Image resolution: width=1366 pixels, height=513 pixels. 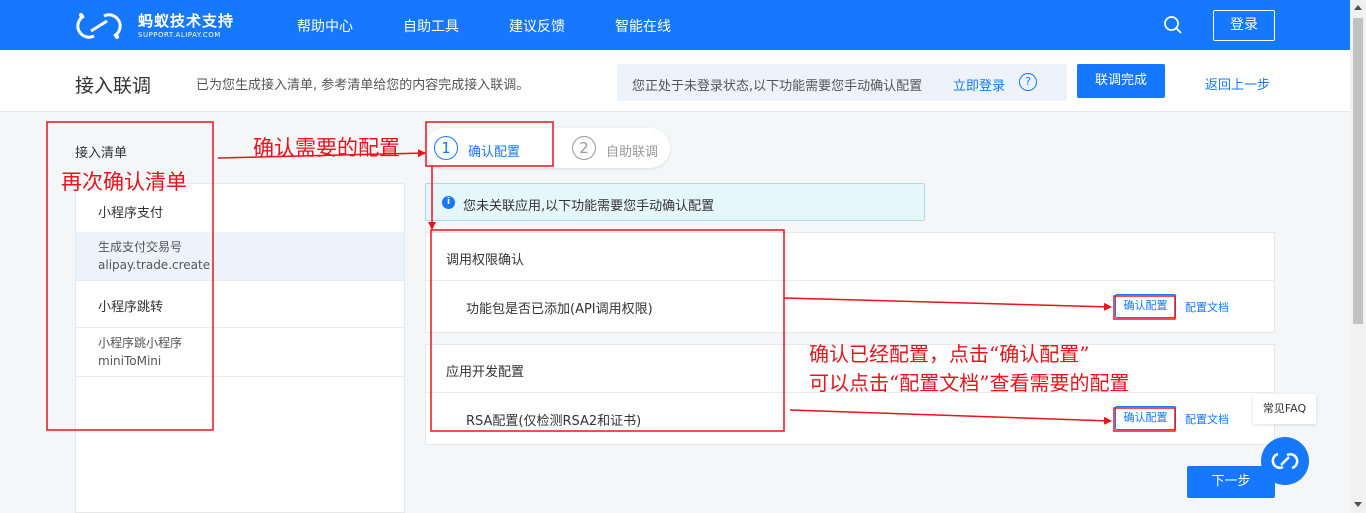 I want to click on step-1-label: 确认配置, so click(x=494, y=150).